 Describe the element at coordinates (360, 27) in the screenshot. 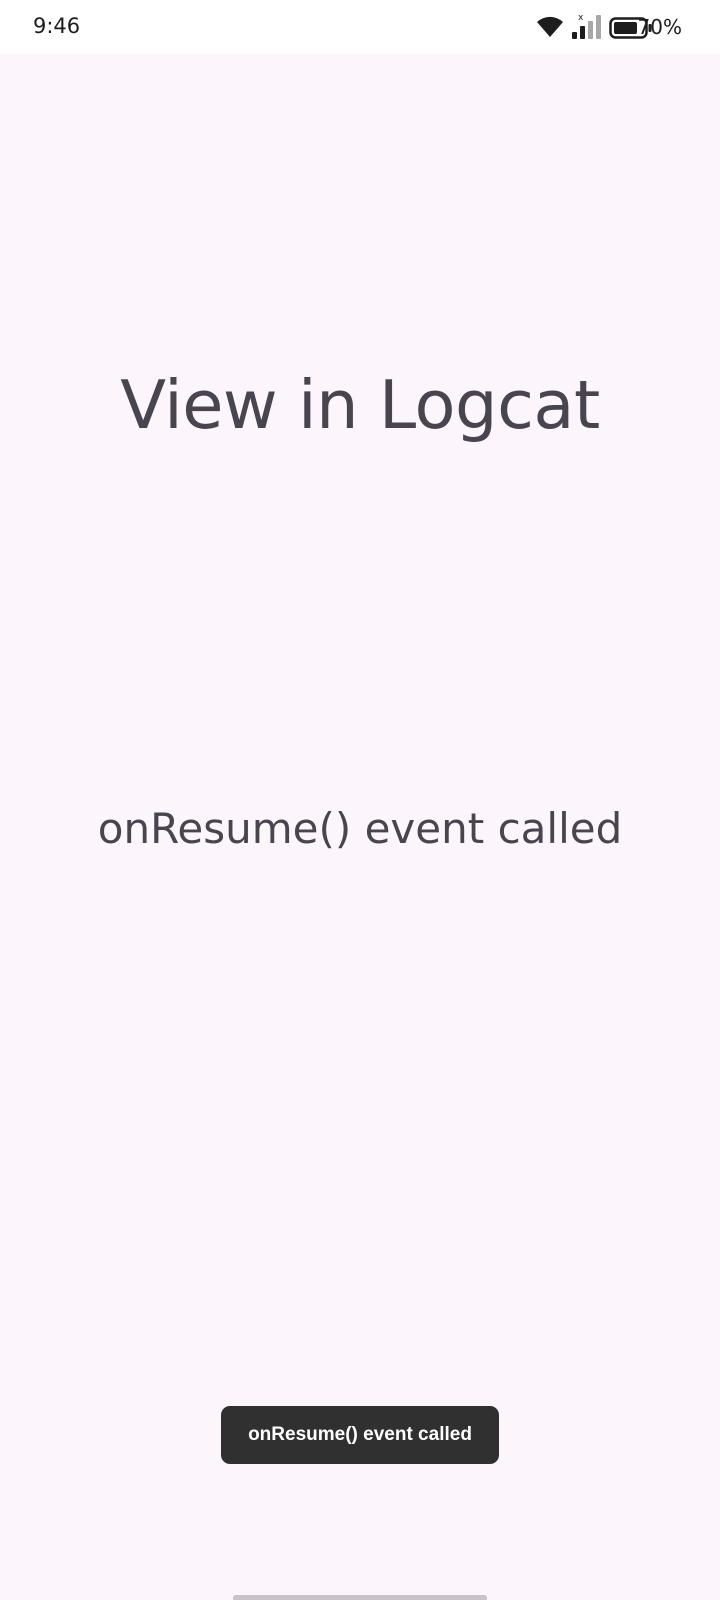

I see `status-bar: 9:46 x 70%` at that location.